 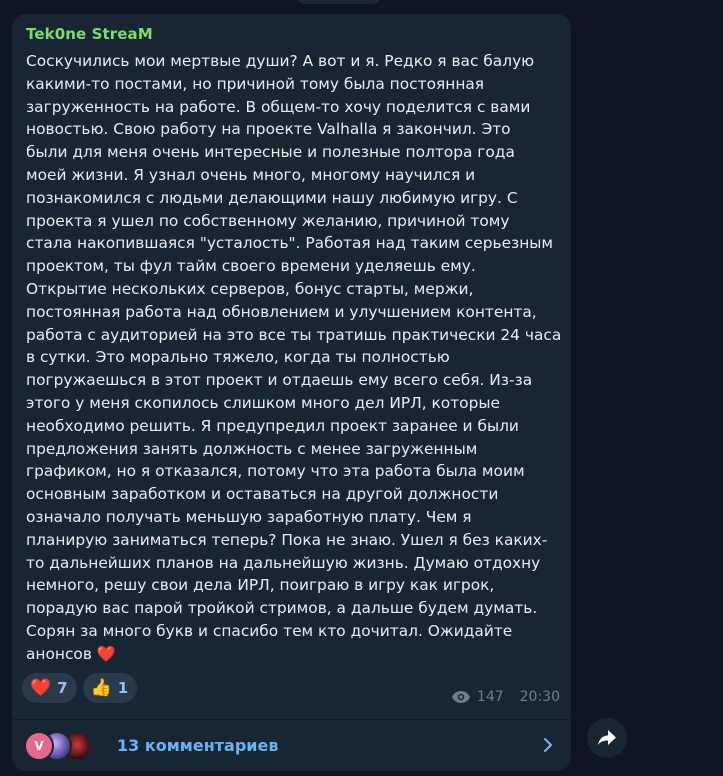 What do you see at coordinates (123, 688) in the screenshot?
I see `reaction-count: 1` at bounding box center [123, 688].